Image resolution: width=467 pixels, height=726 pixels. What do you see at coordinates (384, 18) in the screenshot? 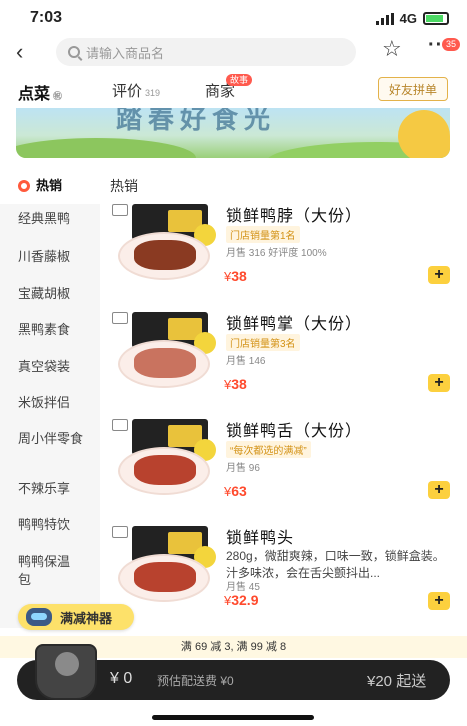
I see `signal-icon` at bounding box center [384, 18].